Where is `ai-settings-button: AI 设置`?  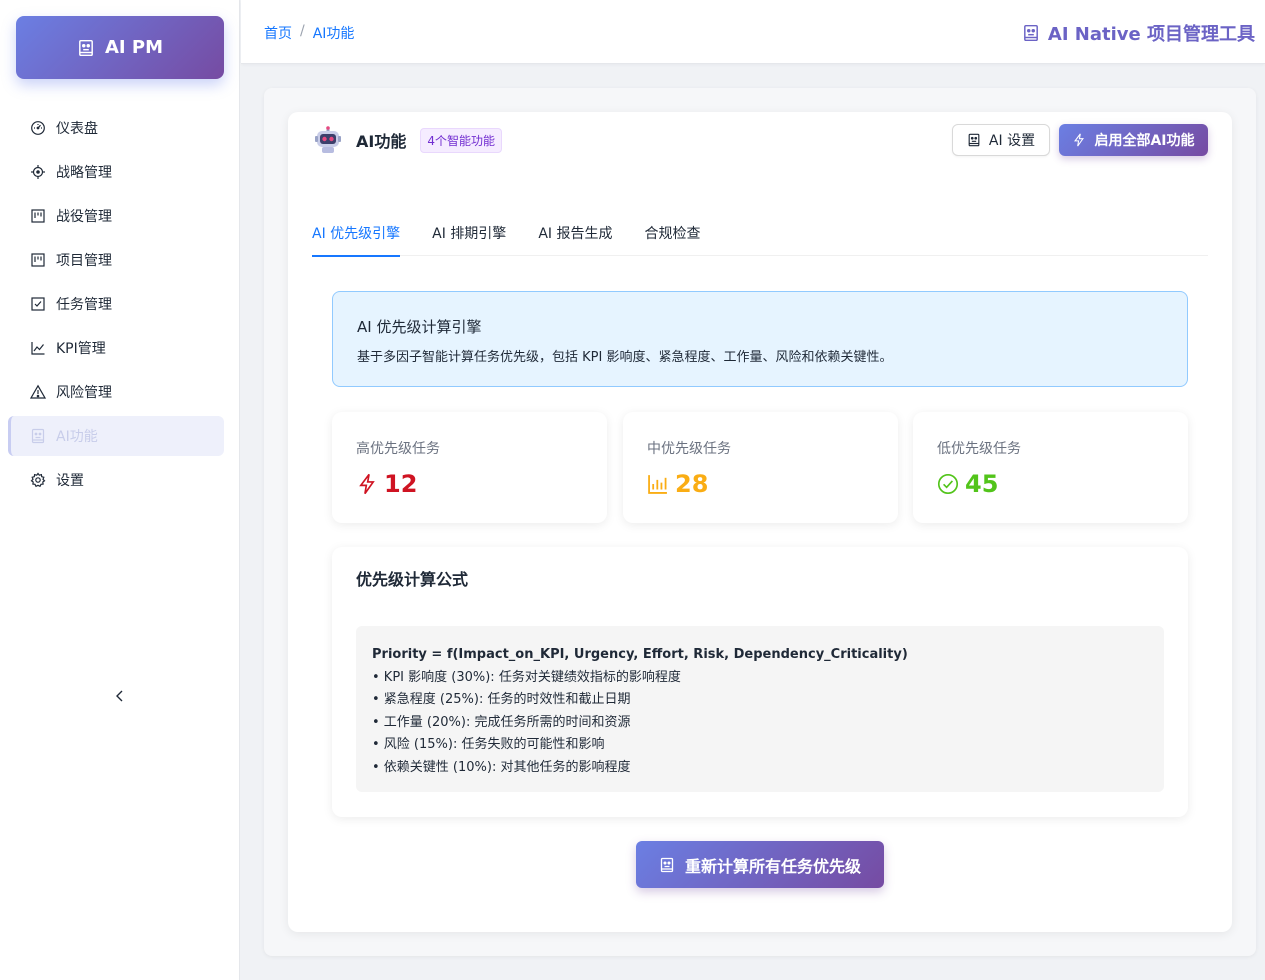
ai-settings-button: AI 设置 is located at coordinates (1001, 140).